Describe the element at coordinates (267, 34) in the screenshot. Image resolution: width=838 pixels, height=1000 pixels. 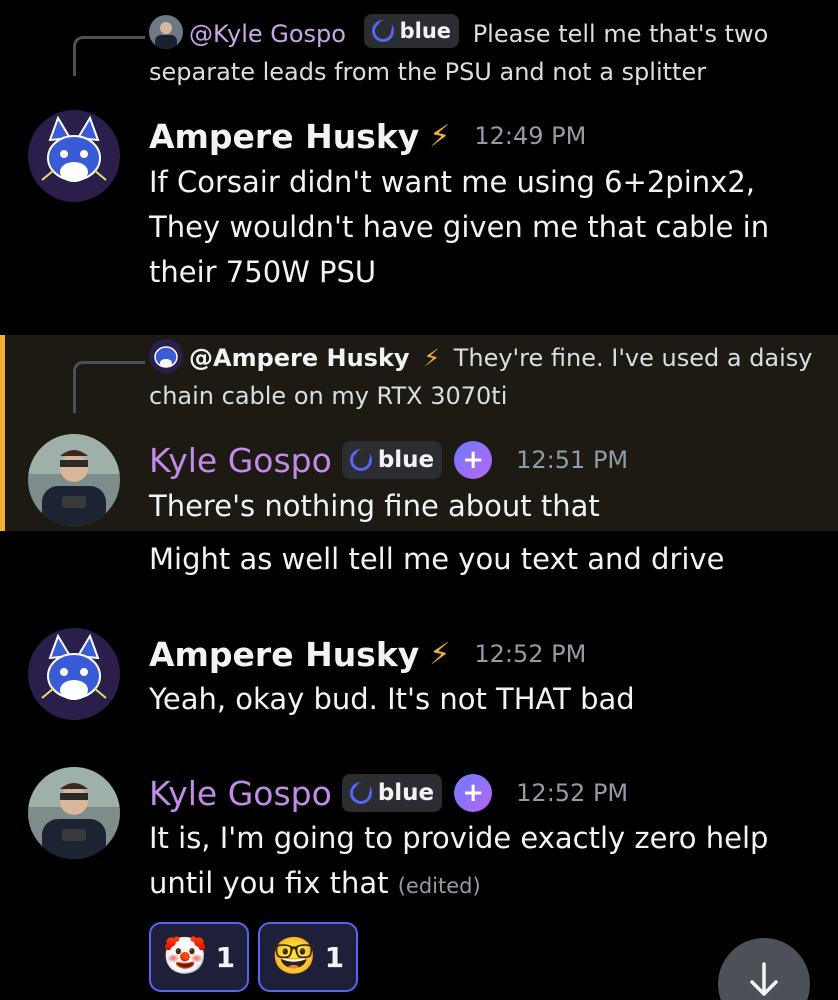
I see `reply-author: @Kyle Gospo` at that location.